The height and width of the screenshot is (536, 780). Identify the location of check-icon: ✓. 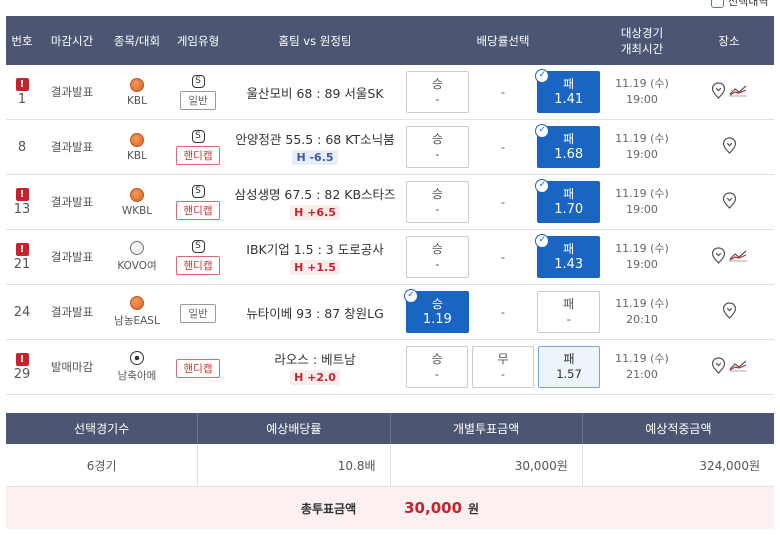
(542, 76).